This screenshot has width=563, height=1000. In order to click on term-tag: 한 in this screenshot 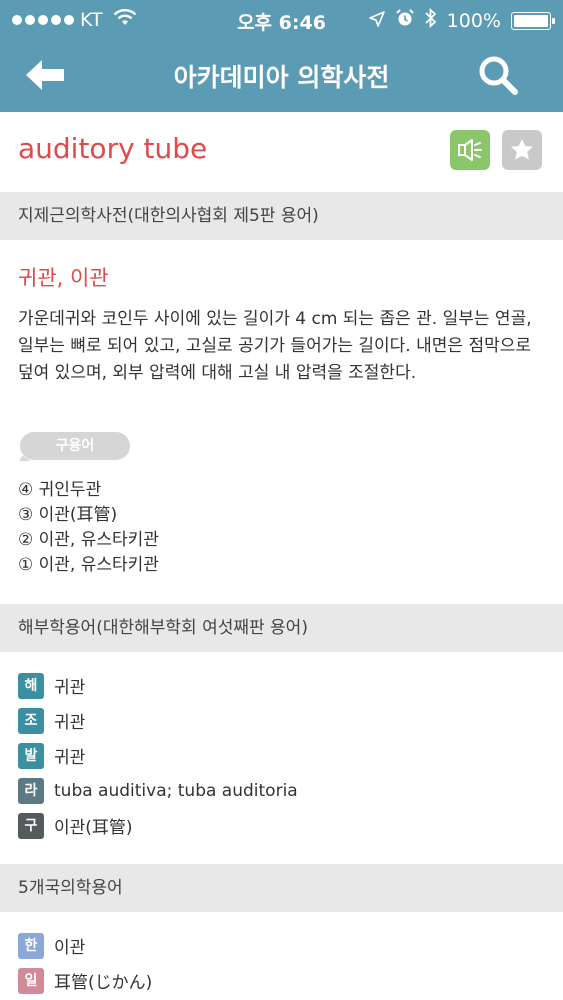, I will do `click(31, 945)`.